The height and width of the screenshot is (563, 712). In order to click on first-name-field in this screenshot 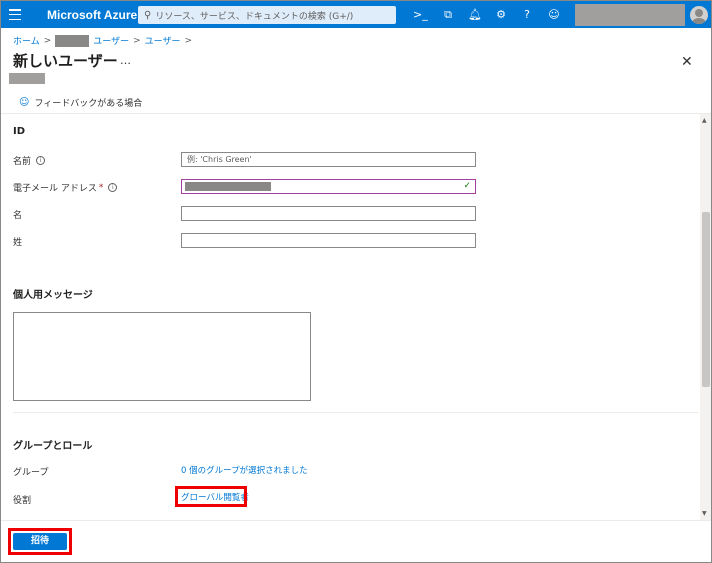, I will do `click(328, 213)`.